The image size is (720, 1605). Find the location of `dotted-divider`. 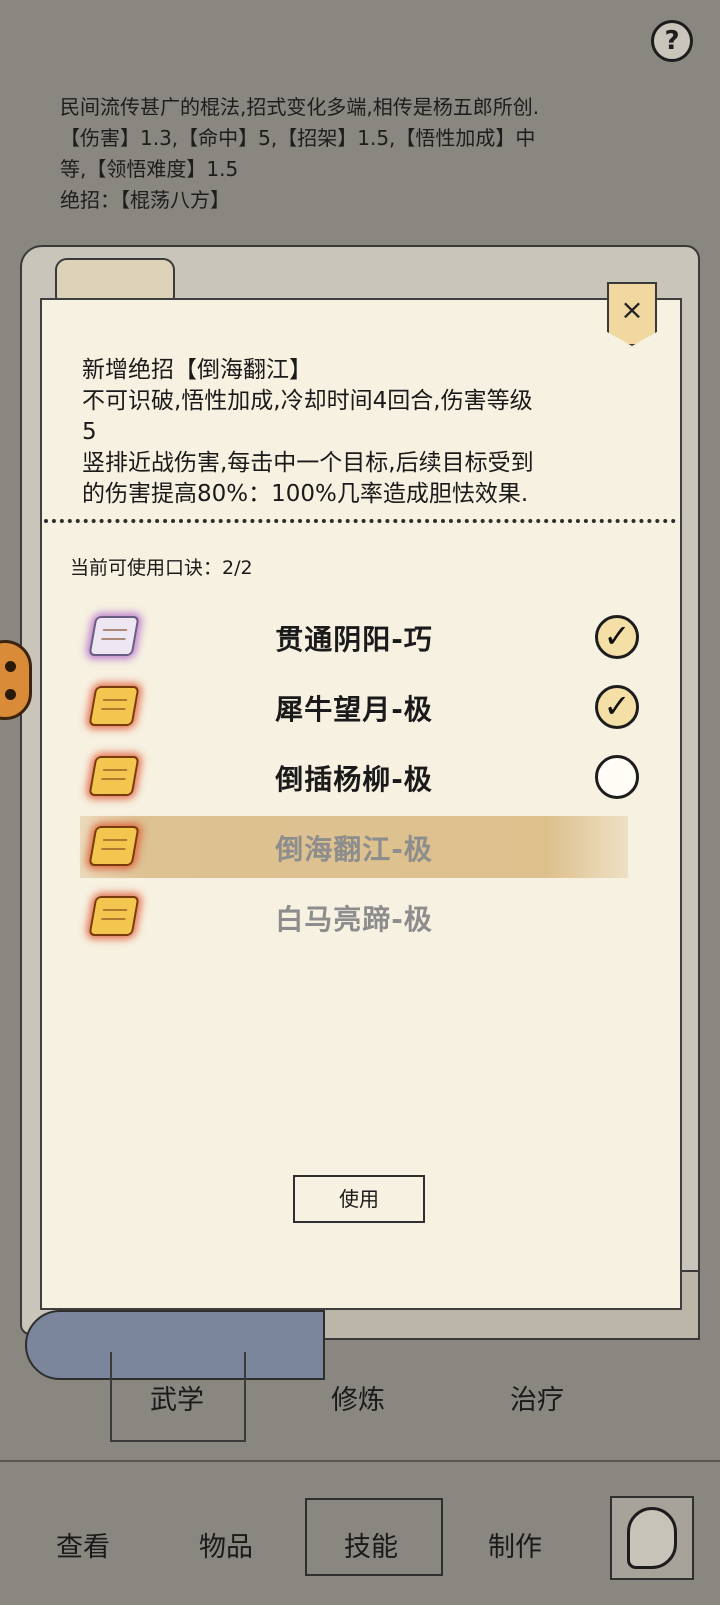

dotted-divider is located at coordinates (360, 521).